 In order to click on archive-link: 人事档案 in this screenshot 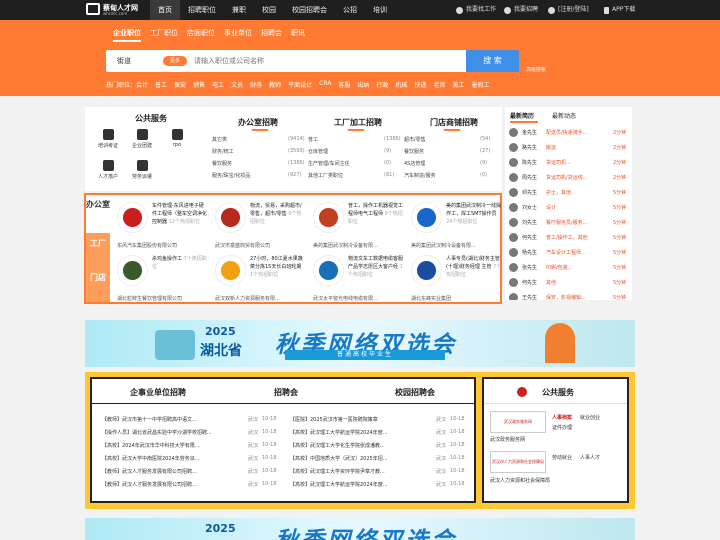, I will do `click(562, 417)`.